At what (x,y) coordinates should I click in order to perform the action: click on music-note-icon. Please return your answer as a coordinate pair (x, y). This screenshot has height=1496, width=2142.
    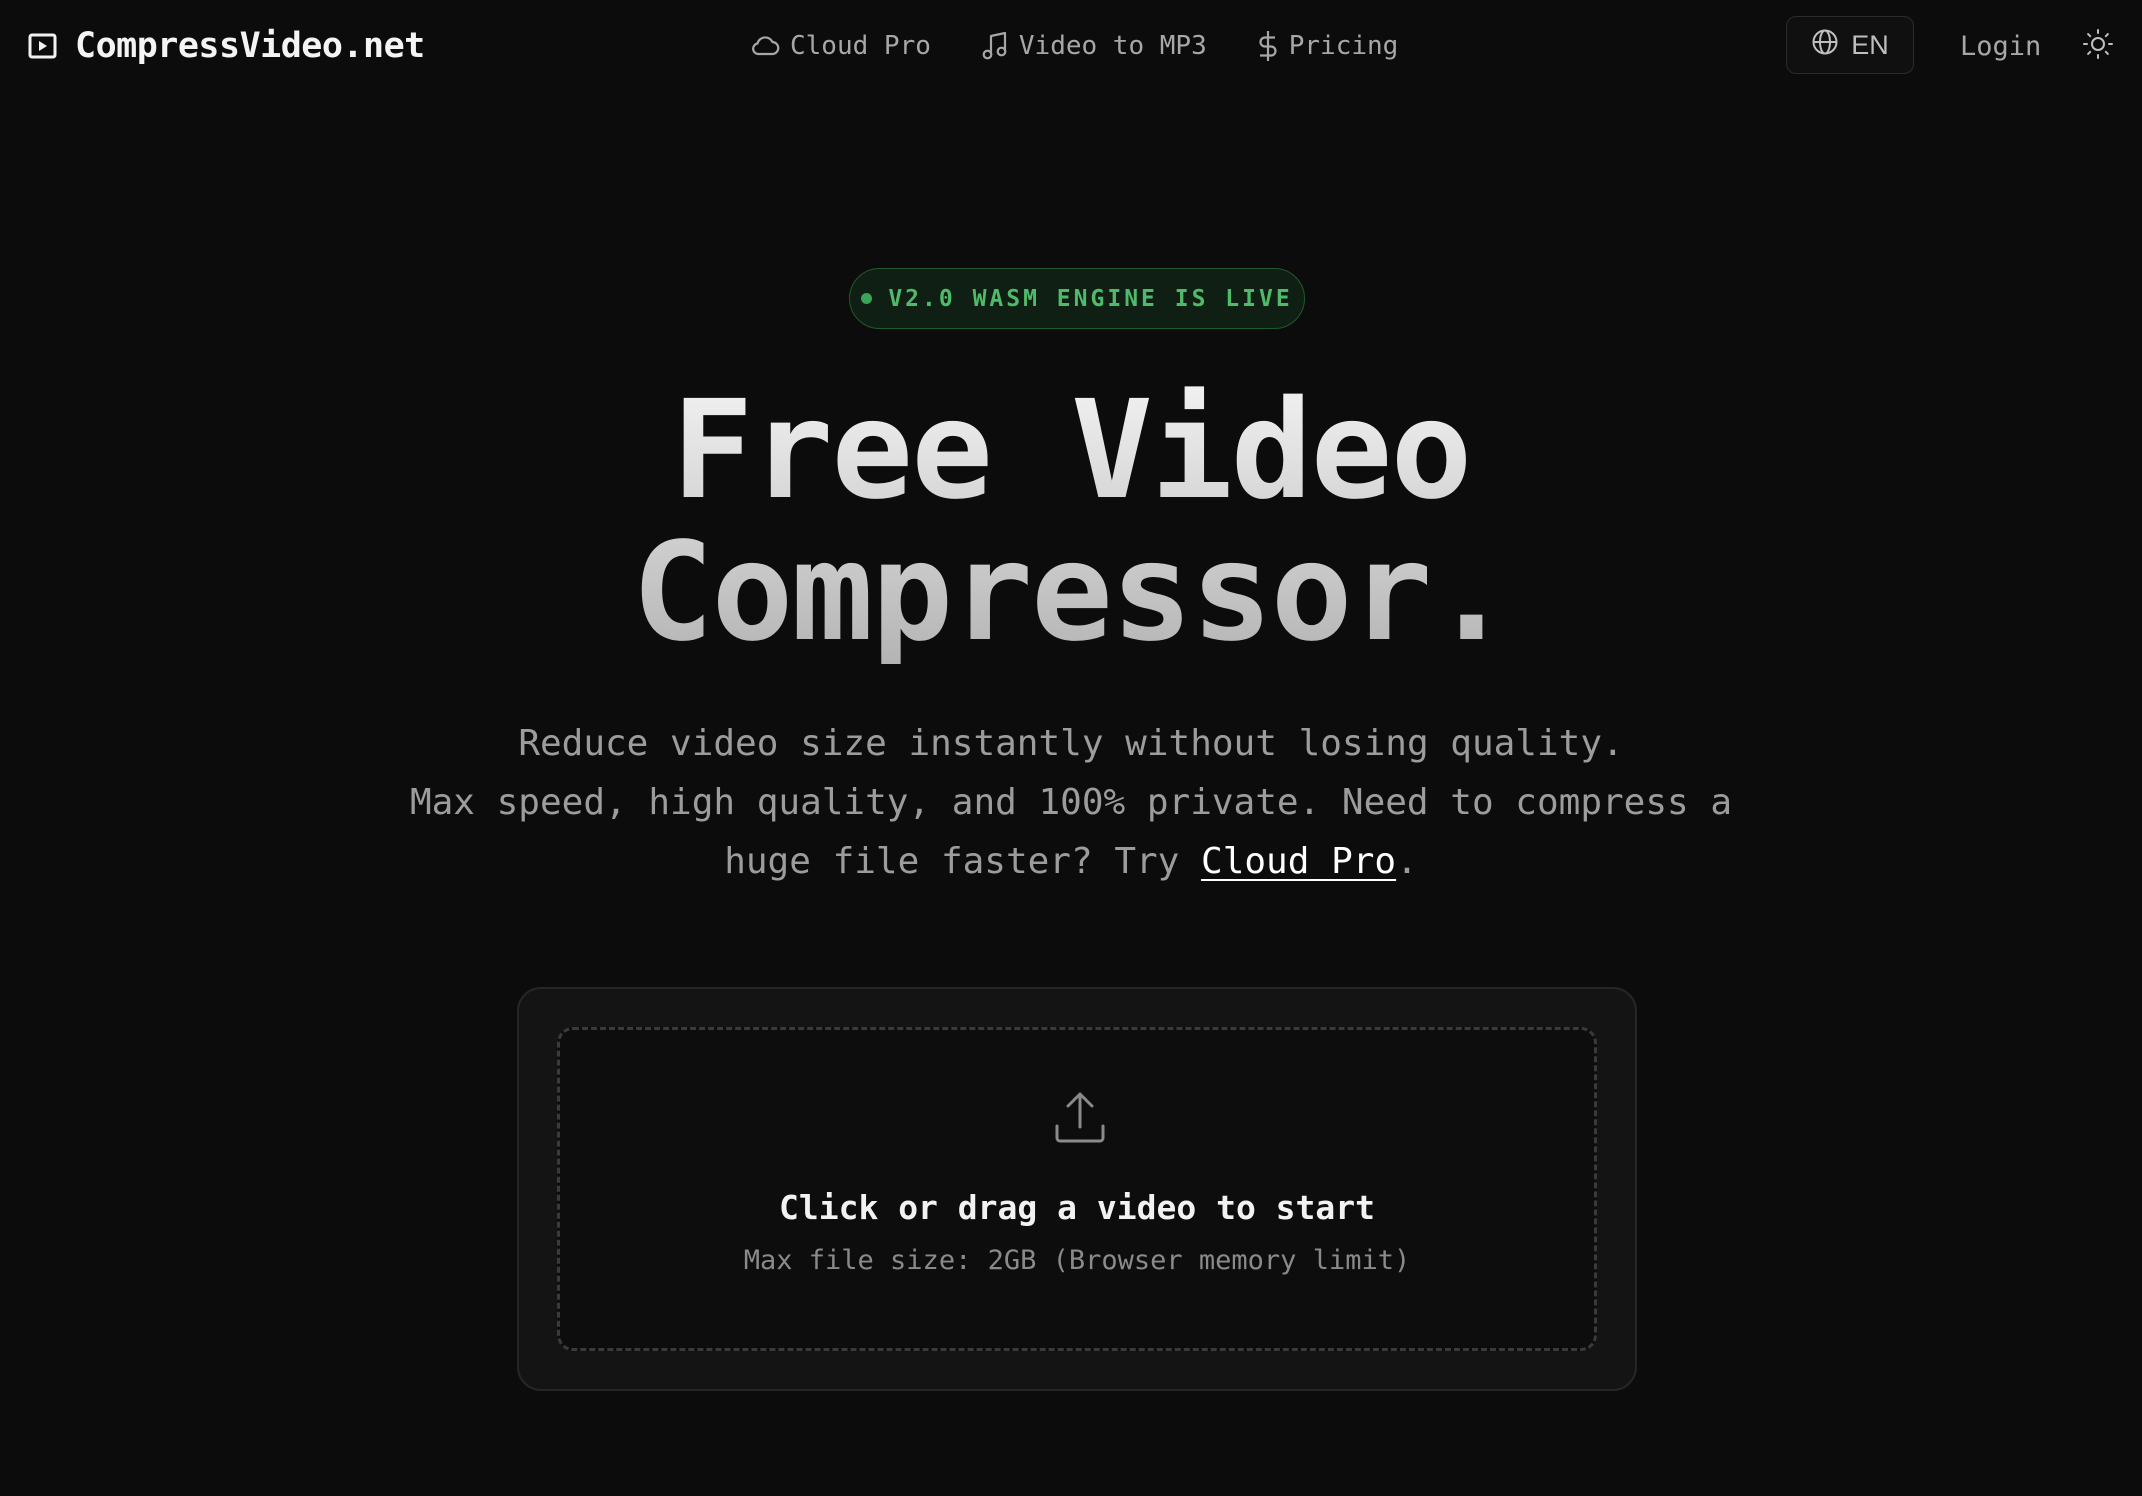
    Looking at the image, I should click on (995, 46).